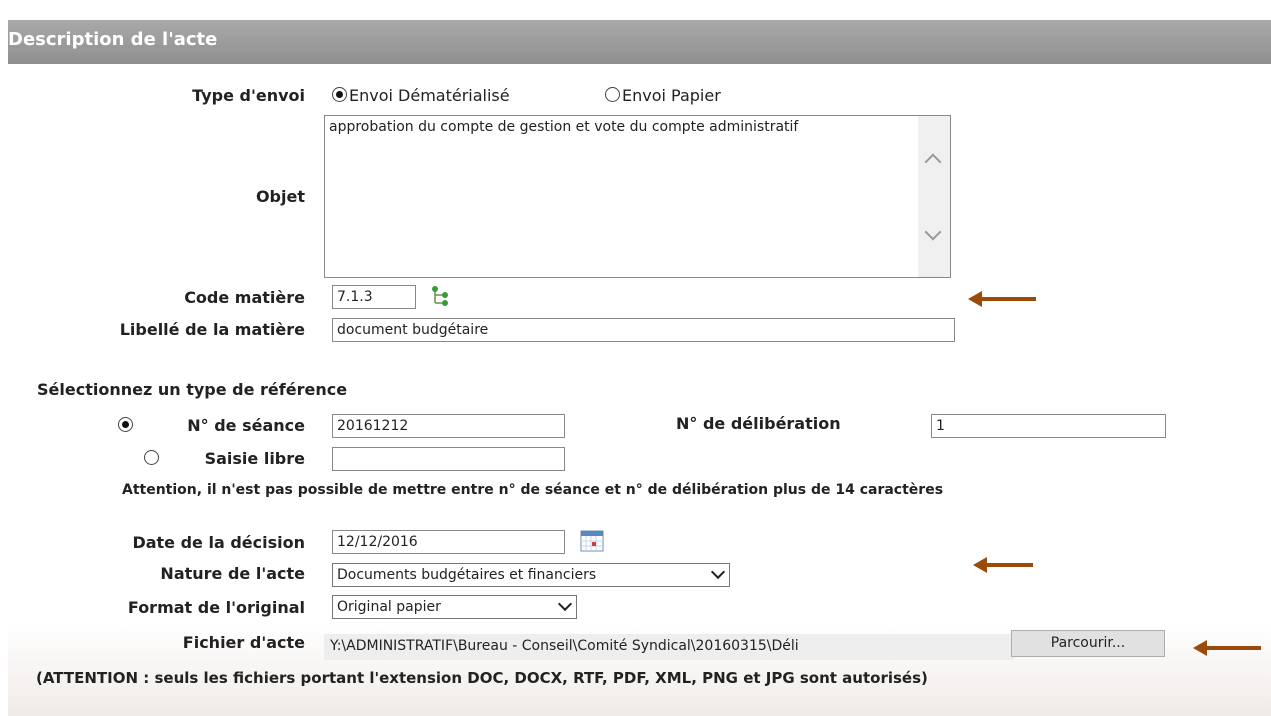 The image size is (1271, 716). Describe the element at coordinates (467, 575) in the screenshot. I see `nature-acte-value: Documents budgétaires et financiers` at that location.